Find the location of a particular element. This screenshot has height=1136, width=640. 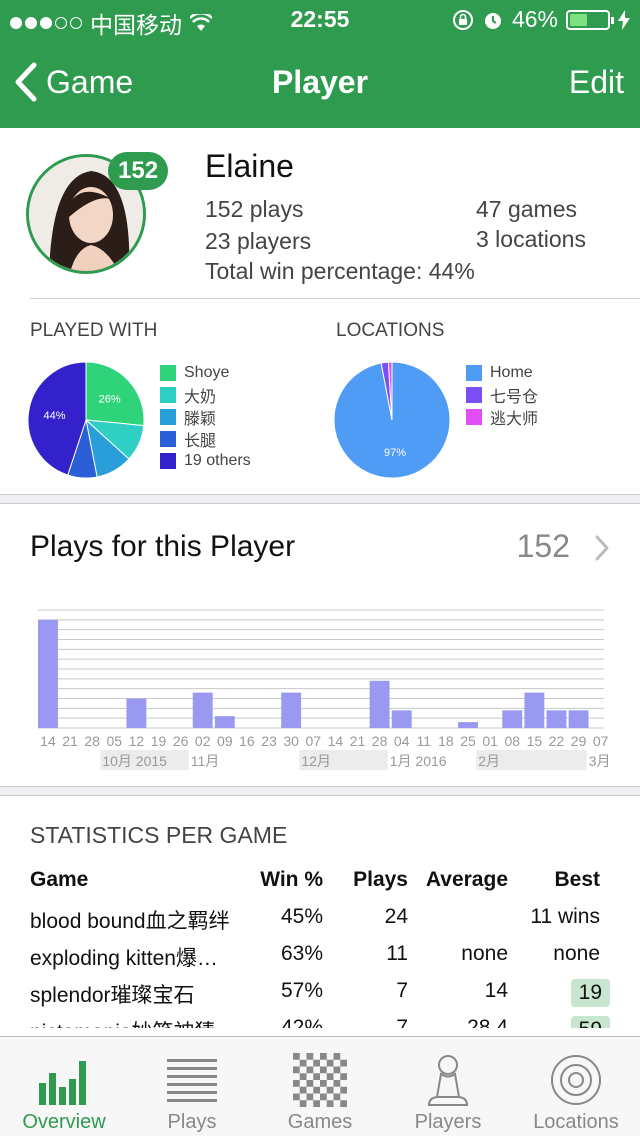

legend-label: 19 others is located at coordinates (217, 460).